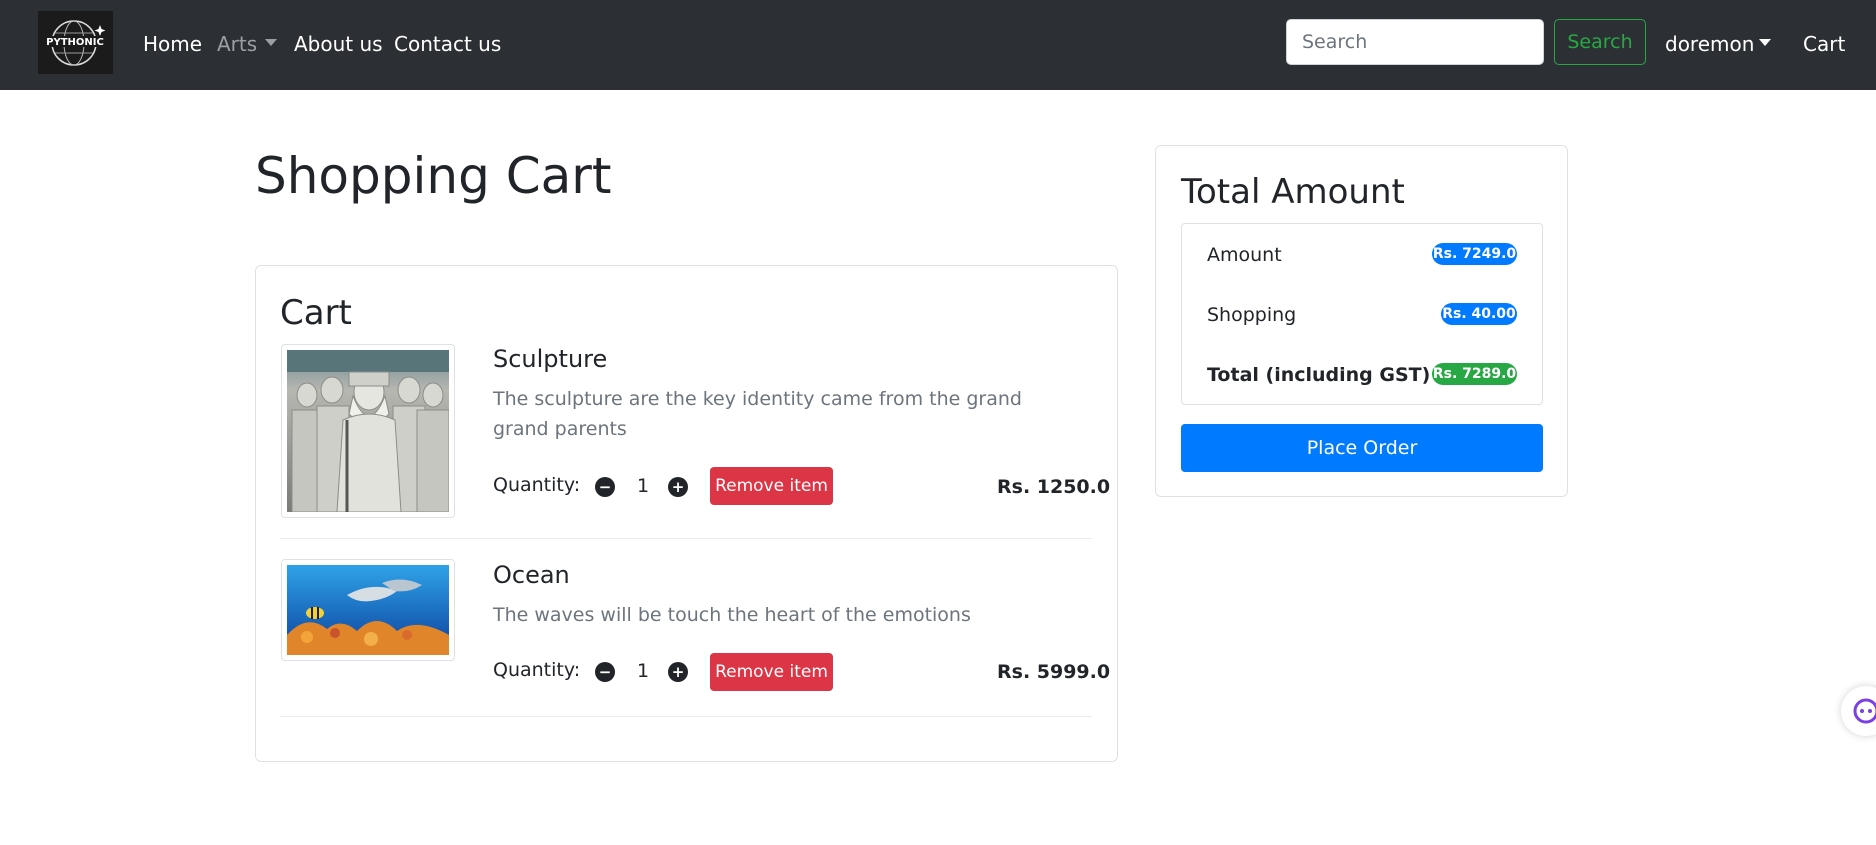 The image size is (1876, 845). I want to click on user-menu-dropdown: doremon, so click(1718, 44).